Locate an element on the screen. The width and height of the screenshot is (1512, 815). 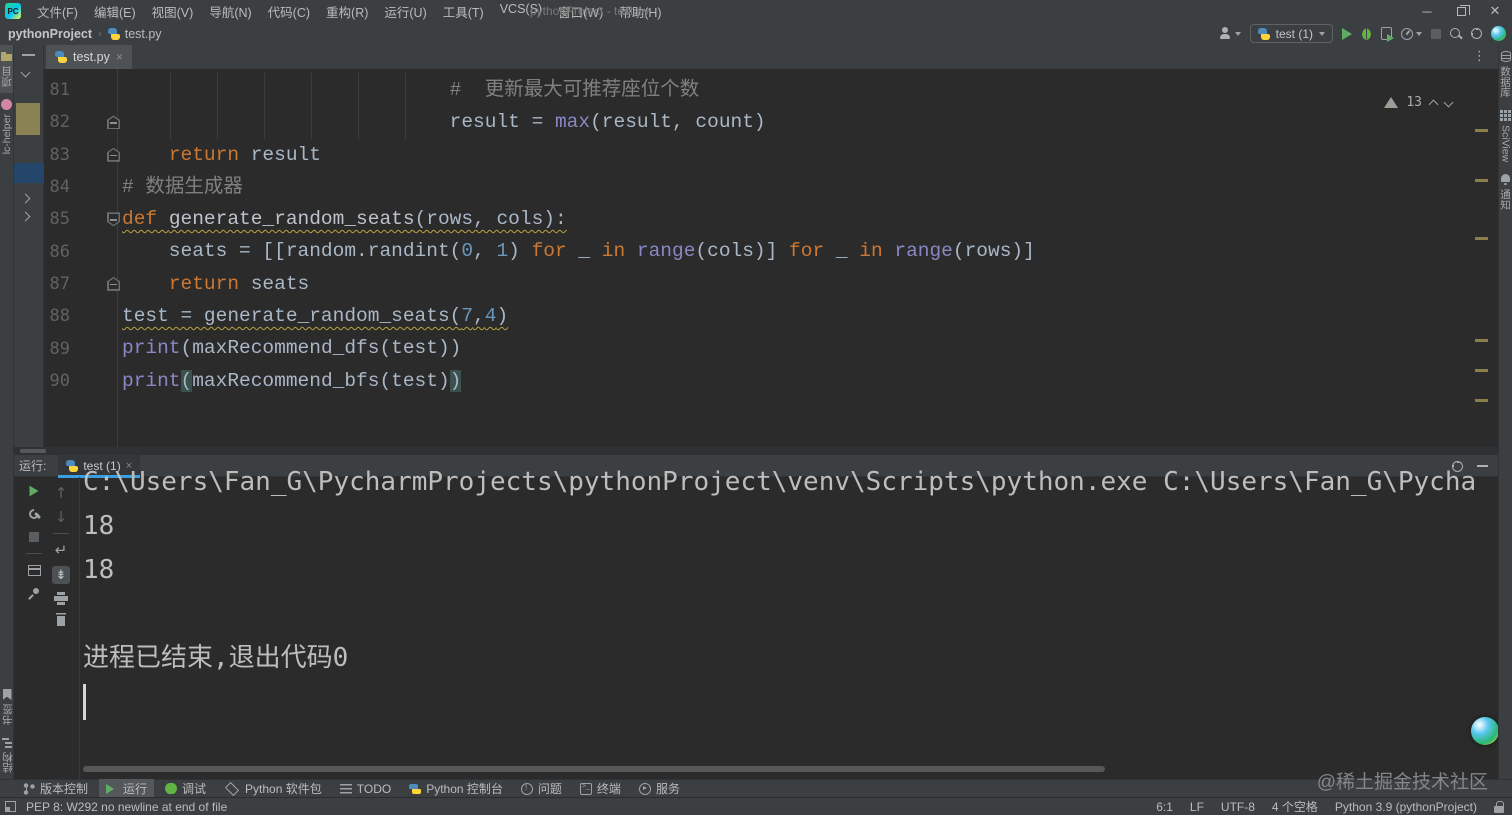
toolwindow-button-终端: 终端 is located at coordinates (600, 788).